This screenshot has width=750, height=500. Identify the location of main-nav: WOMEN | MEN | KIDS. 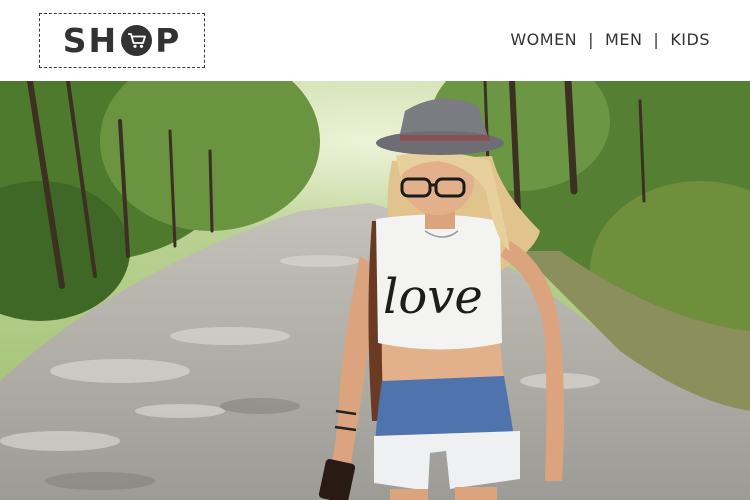
(610, 39).